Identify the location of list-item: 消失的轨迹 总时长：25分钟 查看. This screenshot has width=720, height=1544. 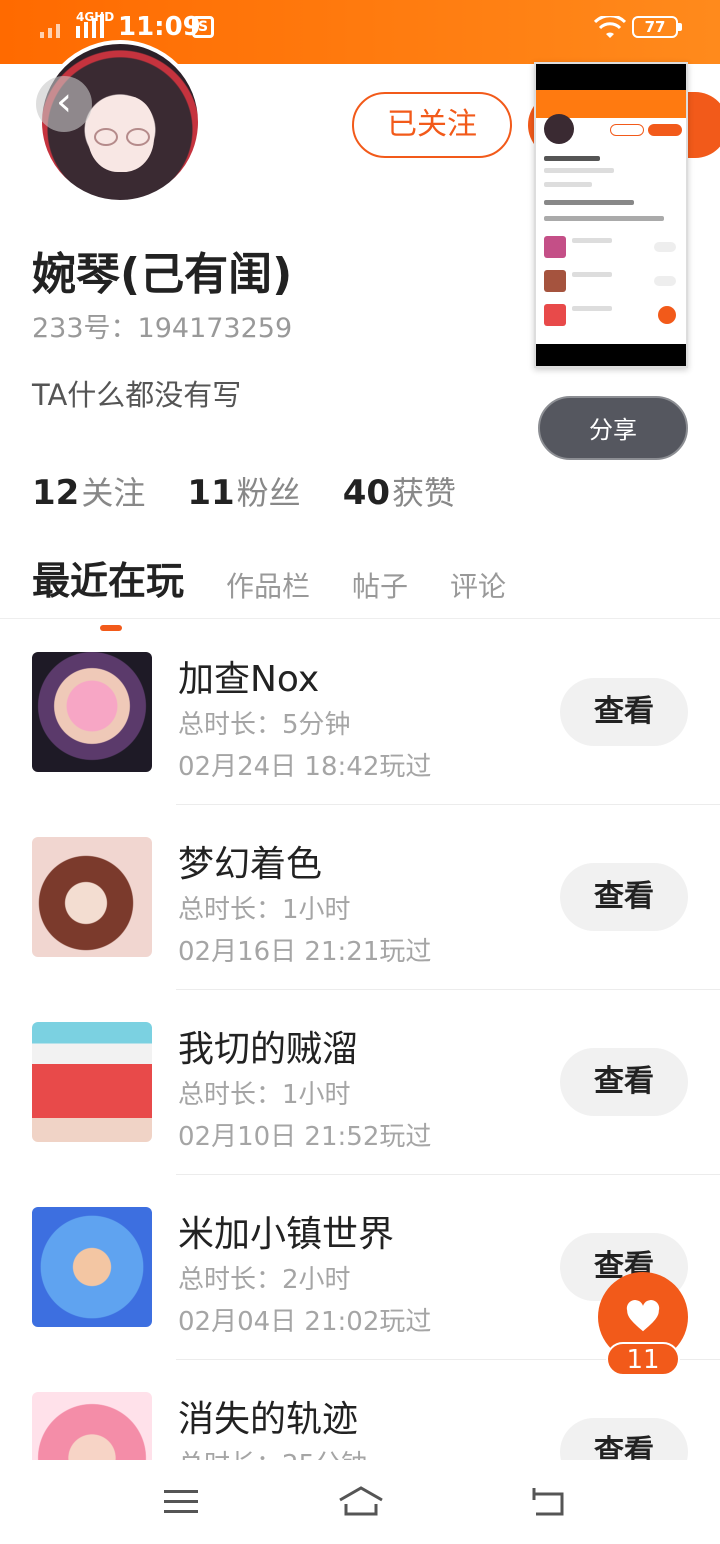
(360, 1410).